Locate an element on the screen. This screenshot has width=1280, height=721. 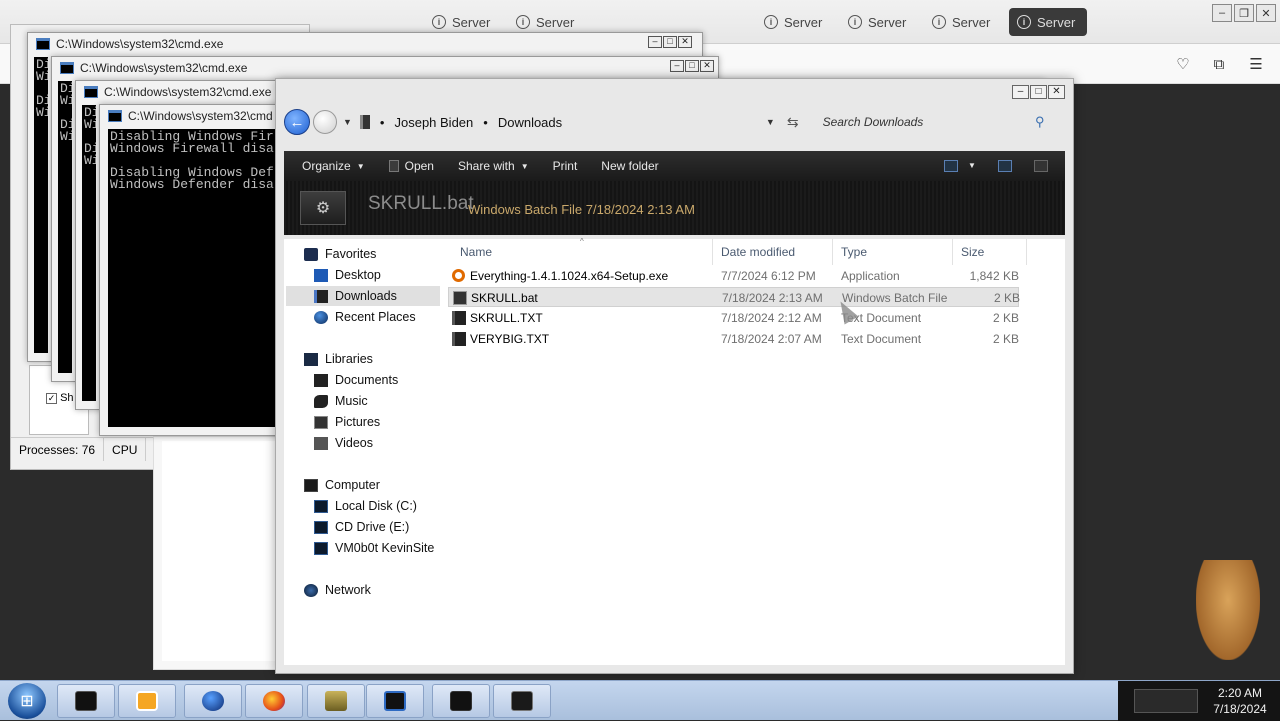
videos-icon is located at coordinates (321, 443).